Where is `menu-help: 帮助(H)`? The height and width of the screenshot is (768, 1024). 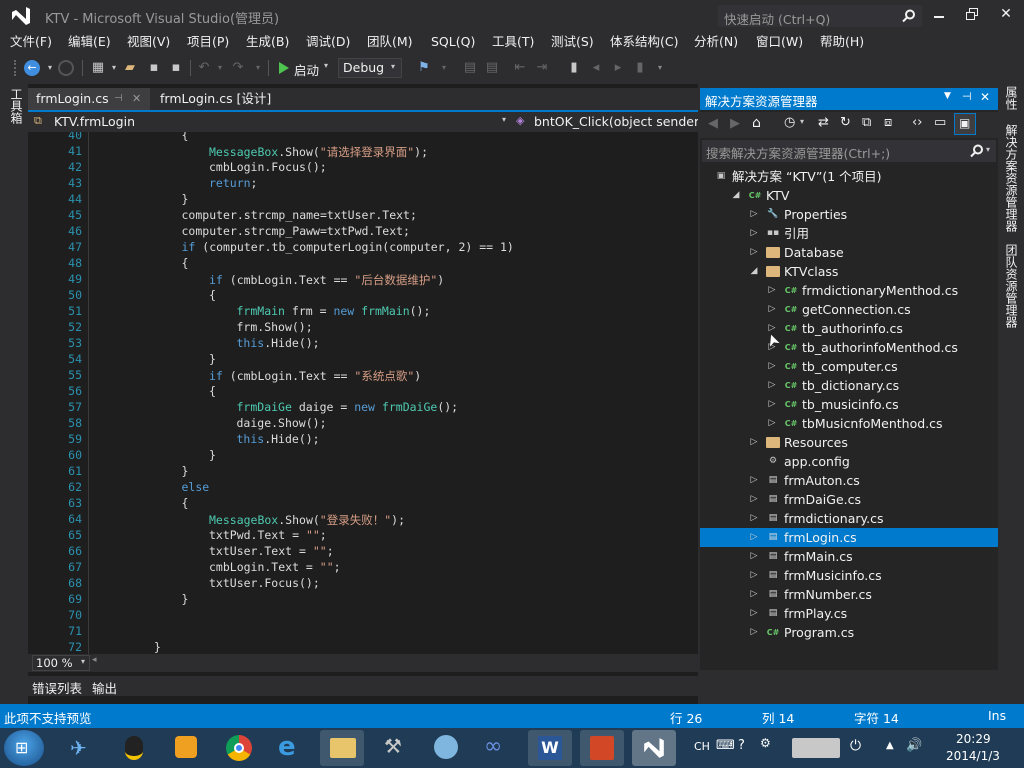 menu-help: 帮助(H) is located at coordinates (842, 42).